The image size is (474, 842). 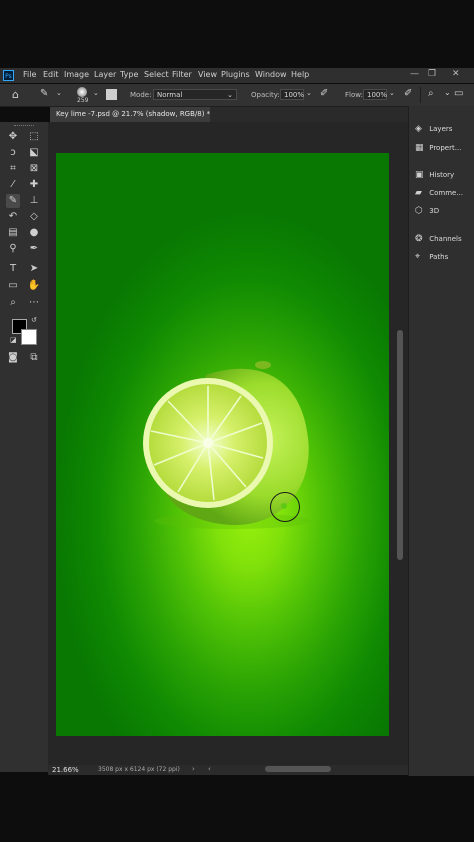 I want to click on panel-label: Channels, so click(x=445, y=239).